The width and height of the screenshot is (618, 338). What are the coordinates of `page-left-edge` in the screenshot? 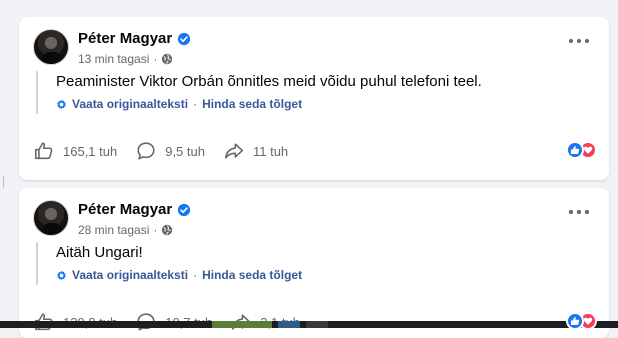 It's located at (2, 164).